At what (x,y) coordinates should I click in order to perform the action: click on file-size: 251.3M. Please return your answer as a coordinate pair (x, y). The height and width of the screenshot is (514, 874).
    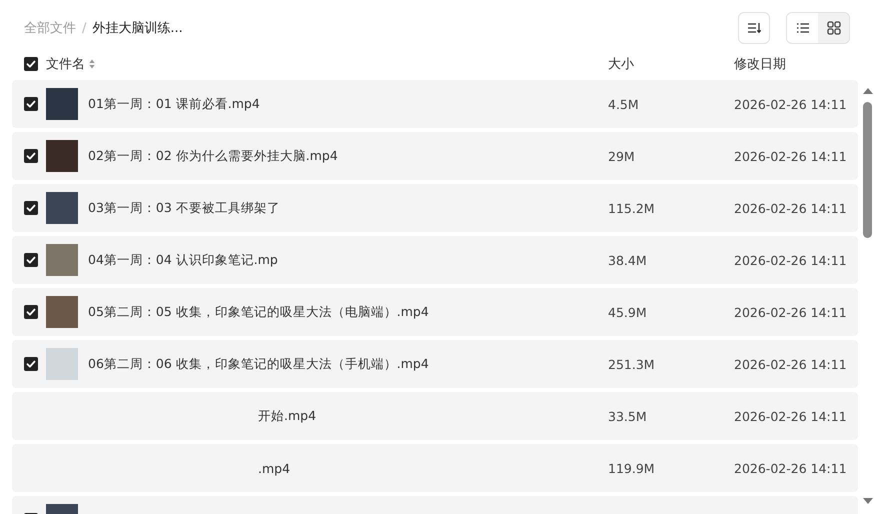
    Looking at the image, I should click on (631, 364).